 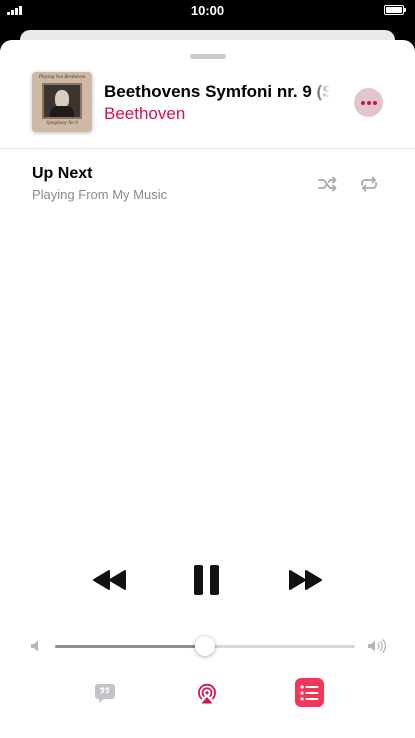 I want to click on queue-button, so click(x=309, y=692).